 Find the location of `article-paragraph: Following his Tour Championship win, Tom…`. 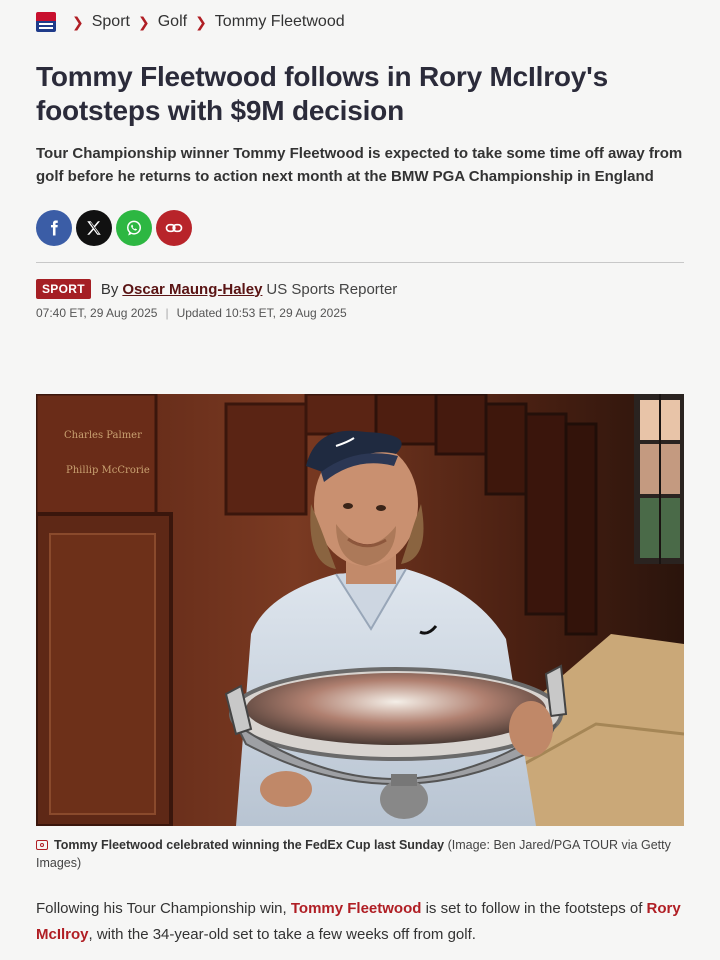

article-paragraph: Following his Tour Championship win, Tom… is located at coordinates (361, 922).